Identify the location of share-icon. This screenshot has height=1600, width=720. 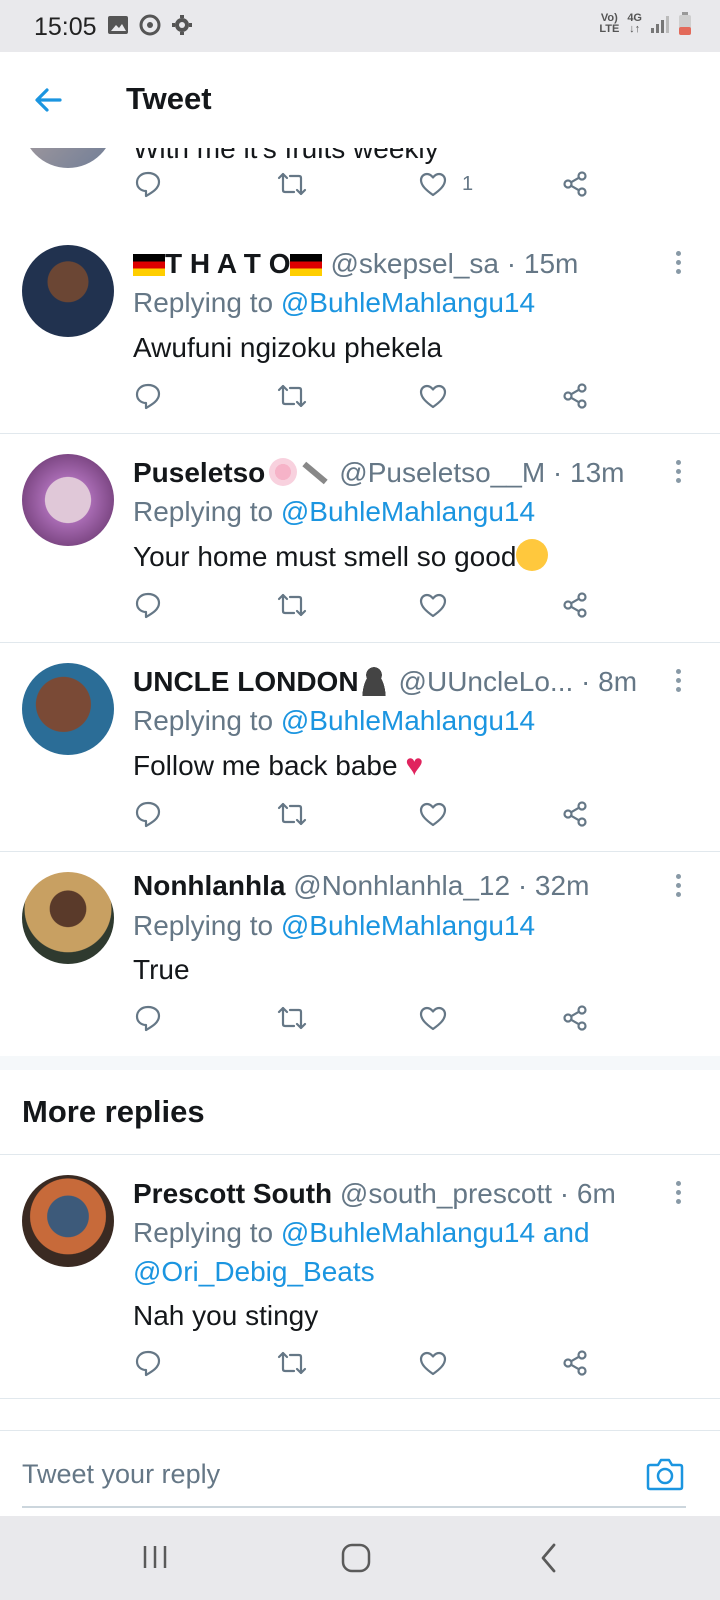
(575, 1018).